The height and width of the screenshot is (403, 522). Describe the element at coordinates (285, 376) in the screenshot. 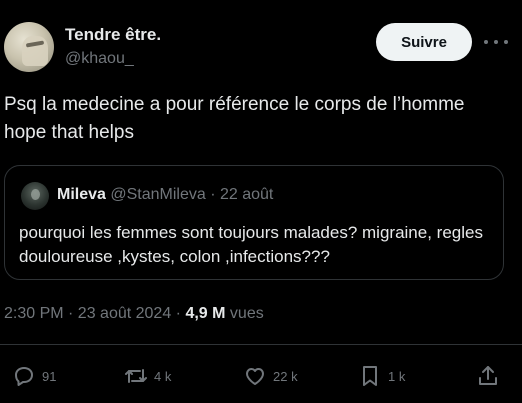

I see `like-count: 22 k` at that location.